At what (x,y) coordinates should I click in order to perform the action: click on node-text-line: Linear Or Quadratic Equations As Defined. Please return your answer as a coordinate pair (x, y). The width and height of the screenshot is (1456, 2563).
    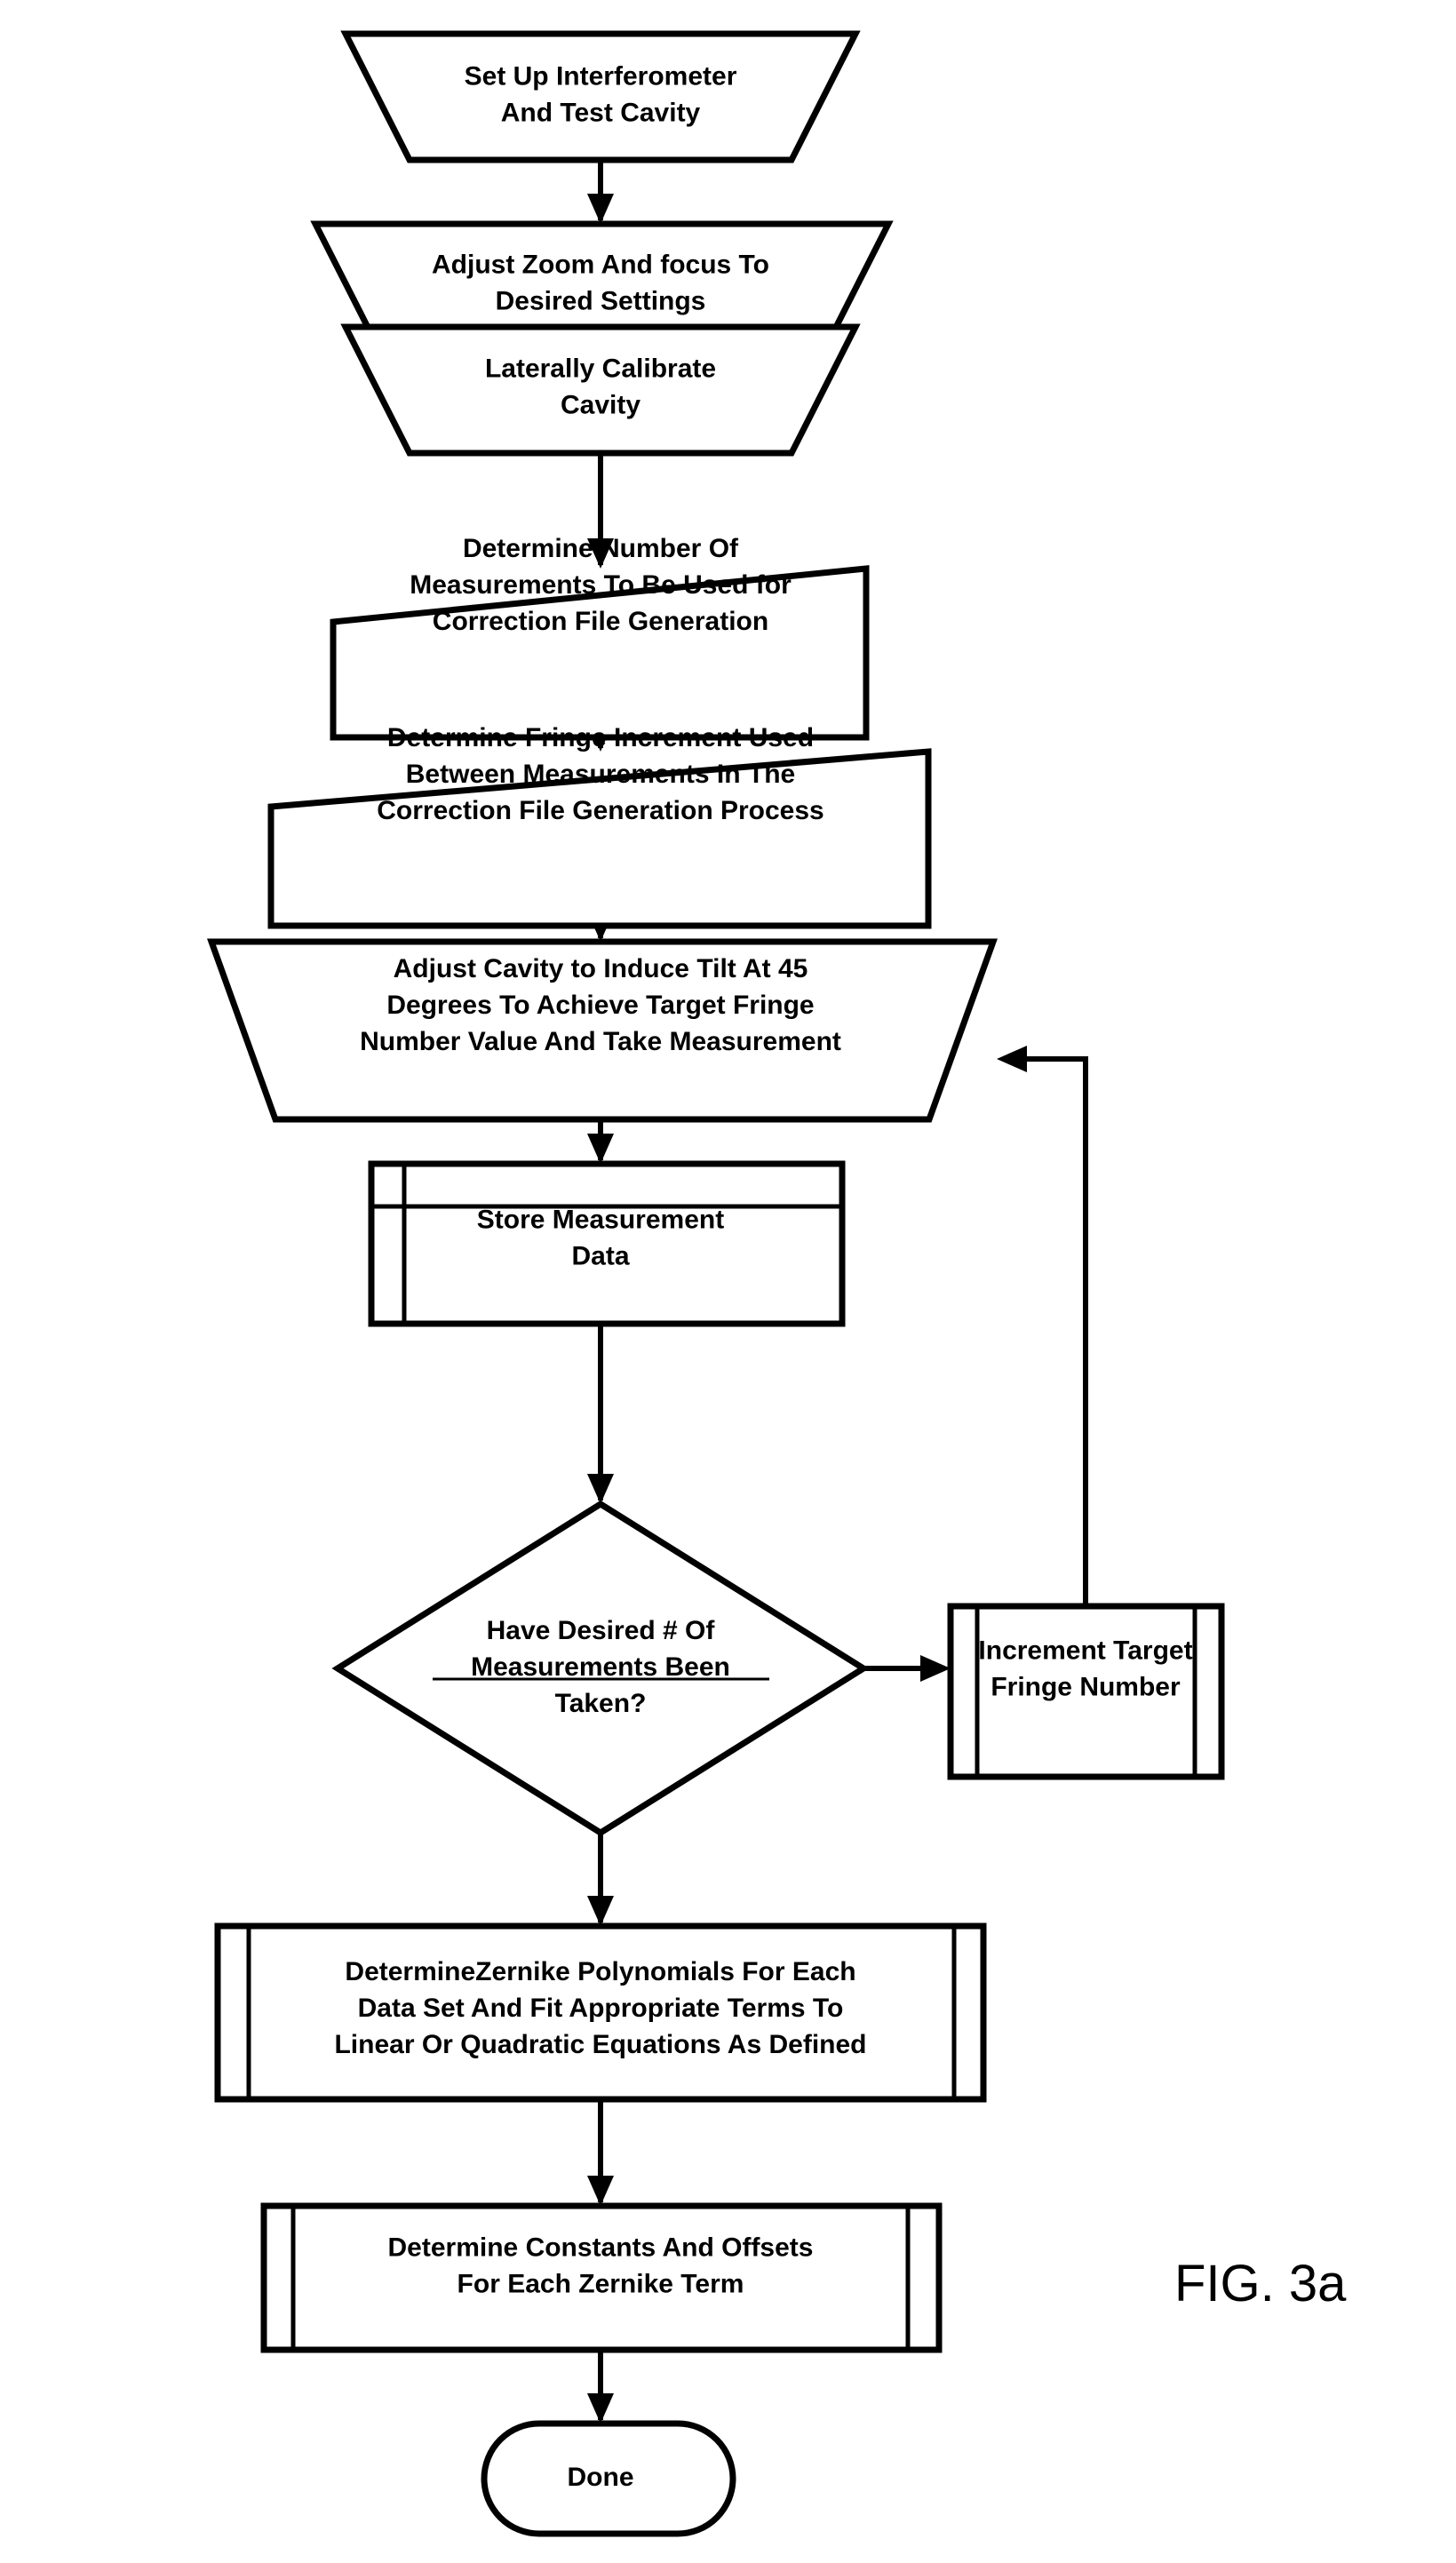
    Looking at the image, I should click on (600, 2044).